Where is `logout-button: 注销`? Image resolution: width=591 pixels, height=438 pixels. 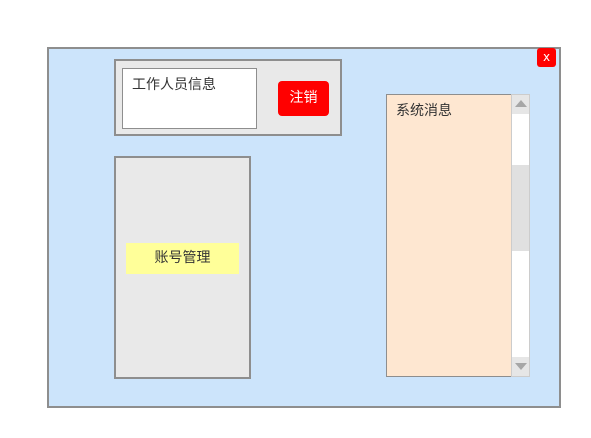 logout-button: 注销 is located at coordinates (303, 98).